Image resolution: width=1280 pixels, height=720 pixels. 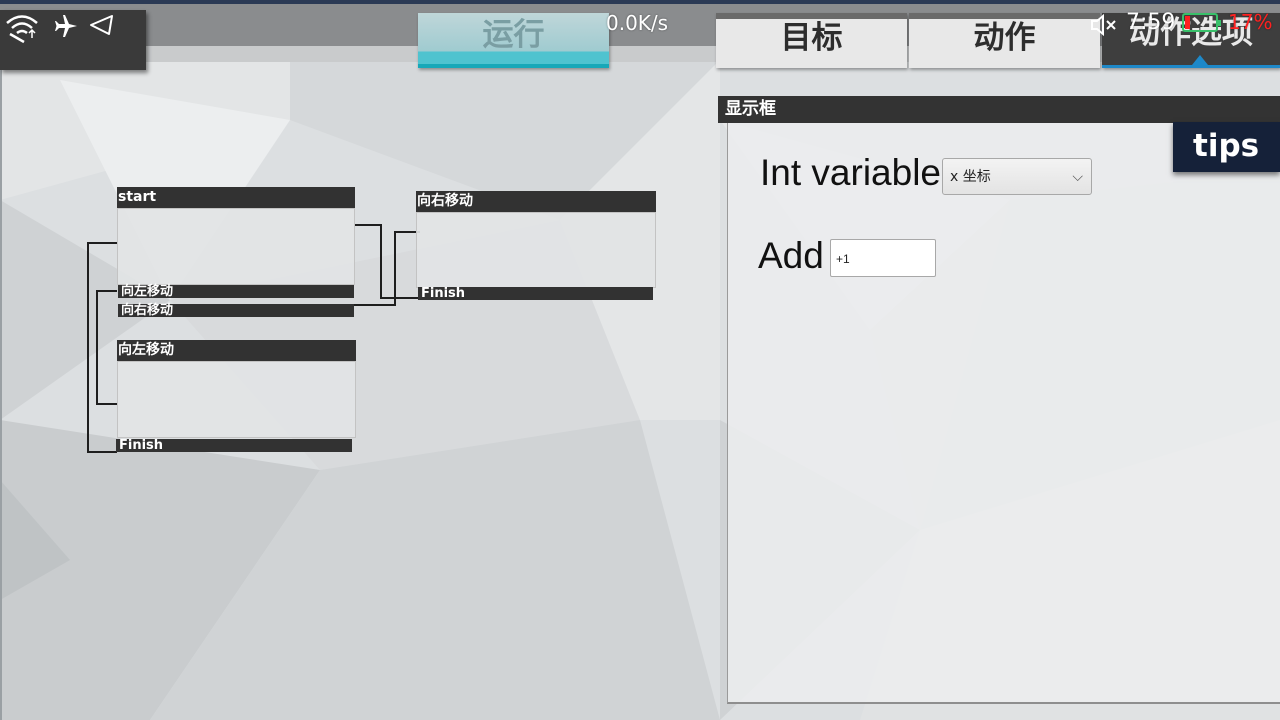 I want to click on clock: 7:59, so click(x=1151, y=22).